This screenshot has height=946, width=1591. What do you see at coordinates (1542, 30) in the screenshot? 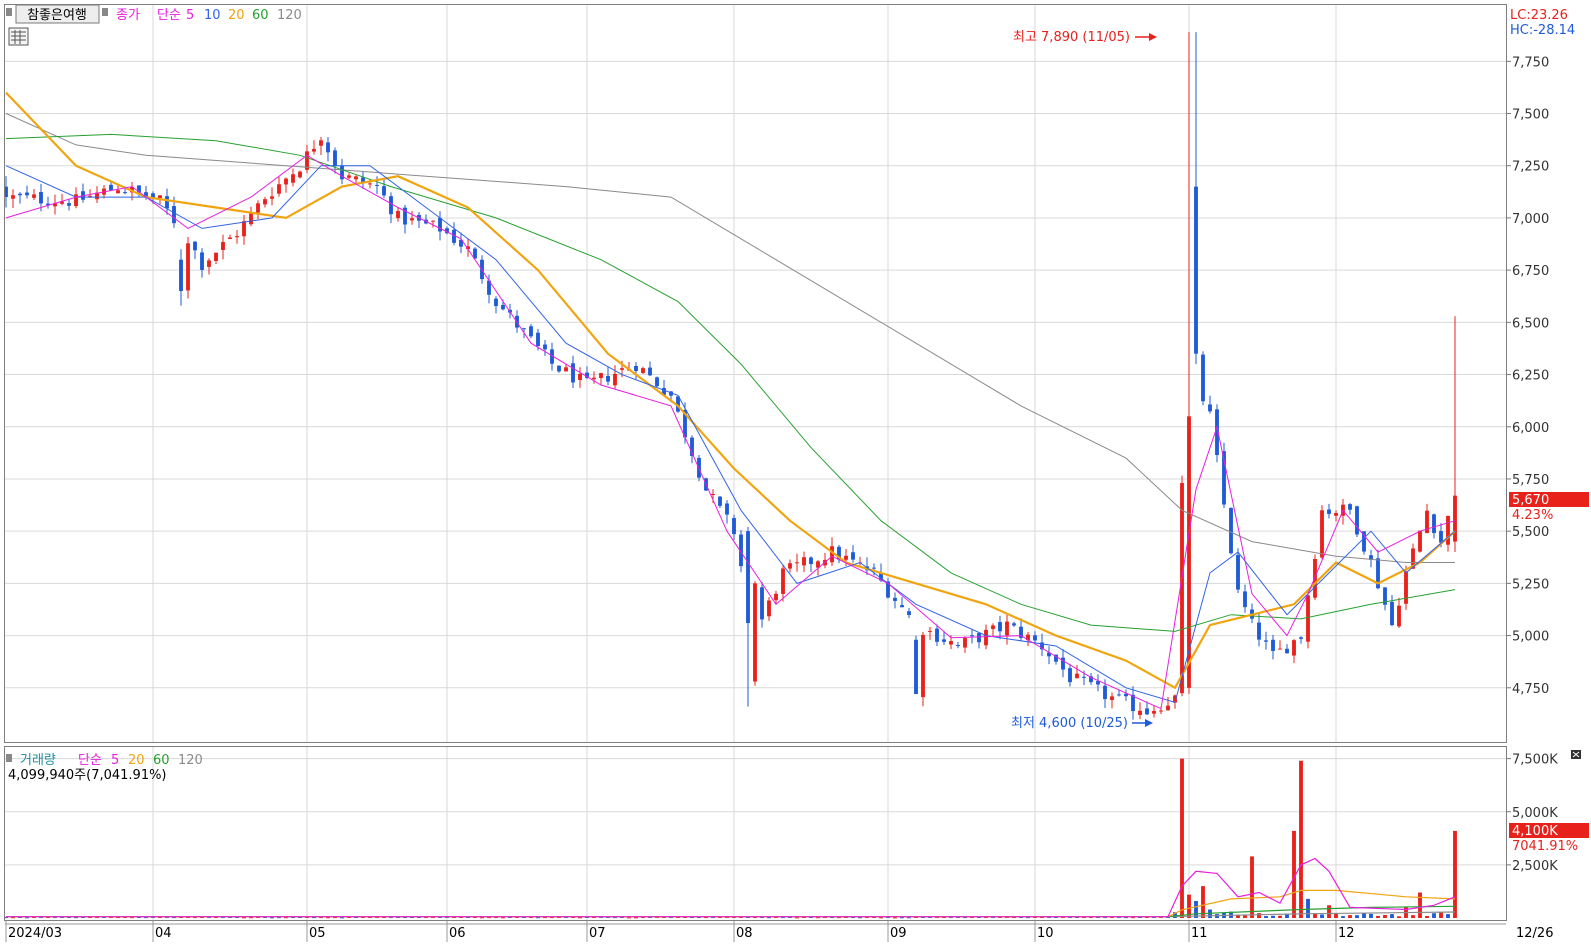
I see `hc-label: HC:-28.14` at bounding box center [1542, 30].